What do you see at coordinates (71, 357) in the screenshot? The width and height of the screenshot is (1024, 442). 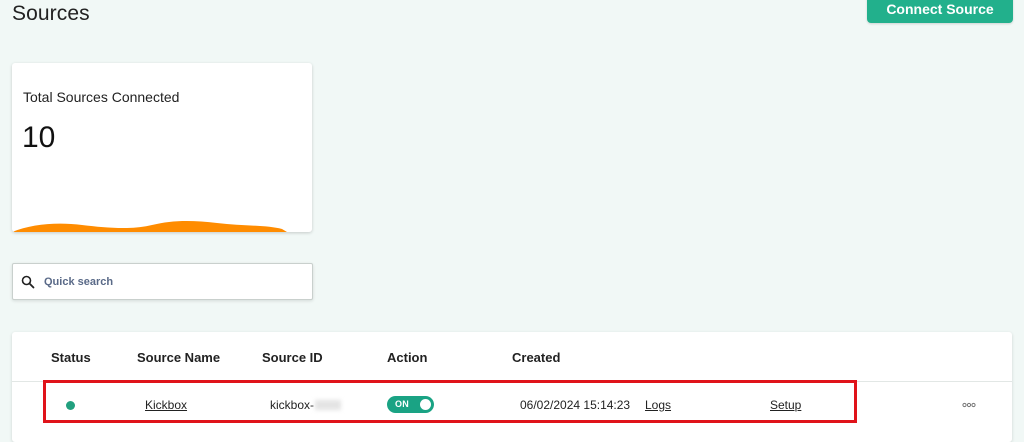 I see `column-header-status: Status` at bounding box center [71, 357].